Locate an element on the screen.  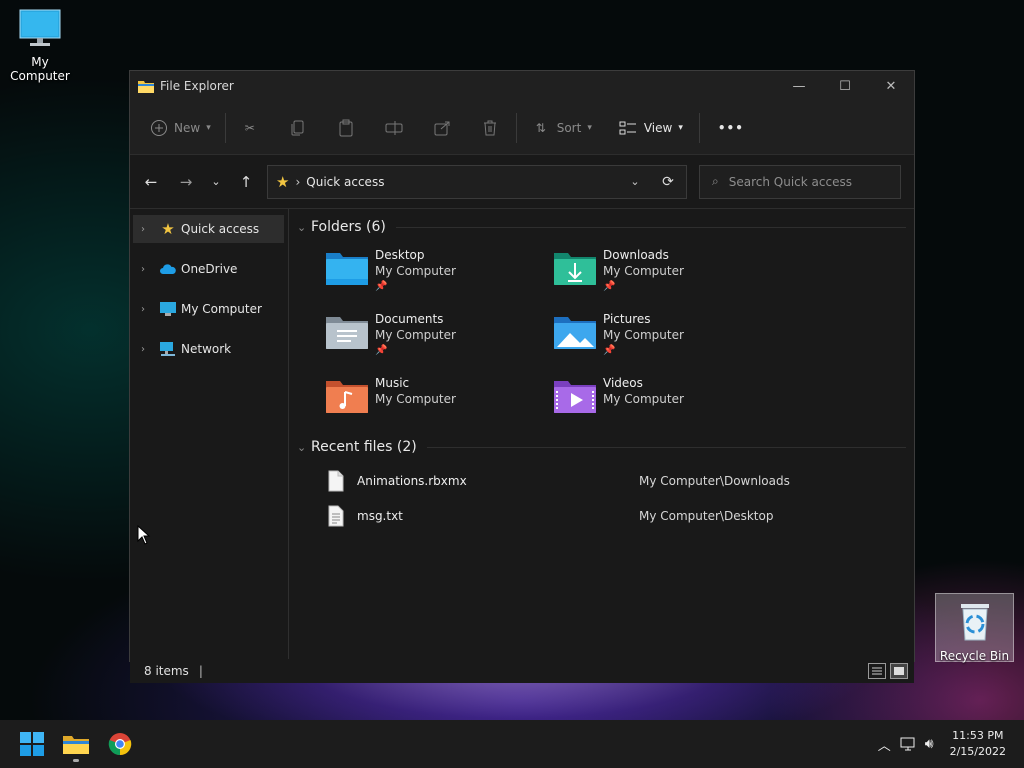
nav-item-onedrive: › OneDrive is located at coordinates (208, 269).